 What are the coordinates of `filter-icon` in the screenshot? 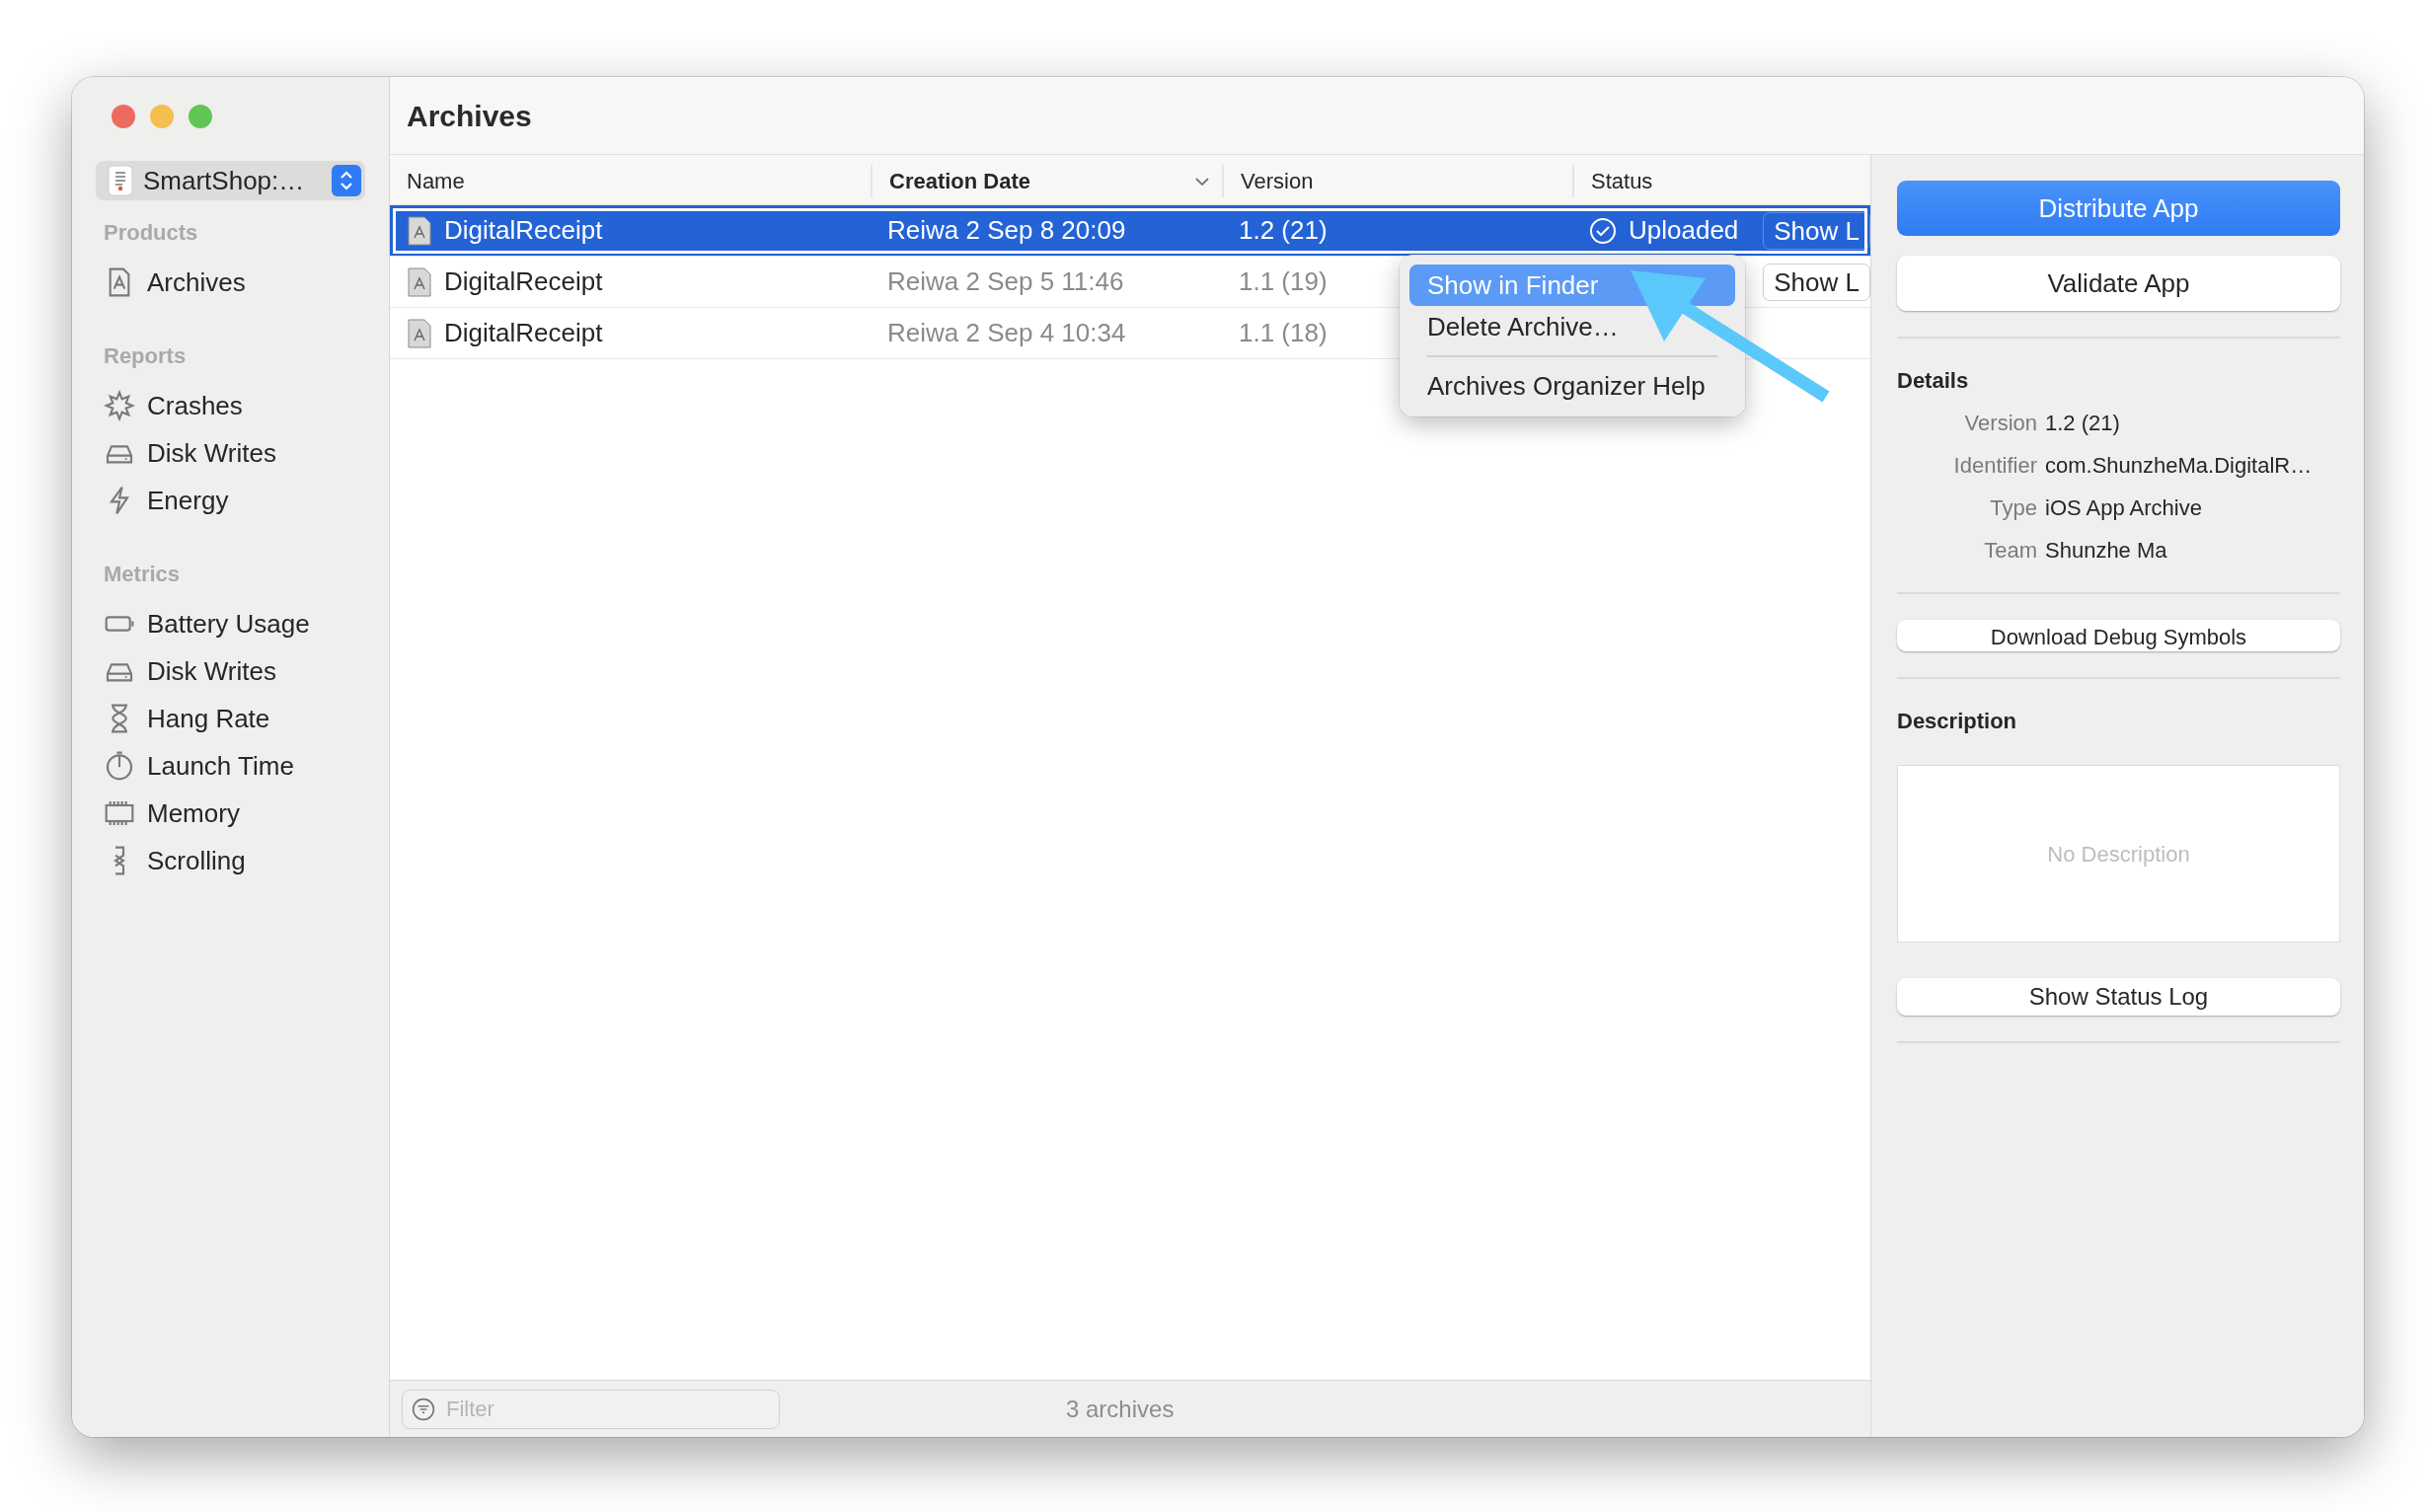 It's located at (423, 1409).